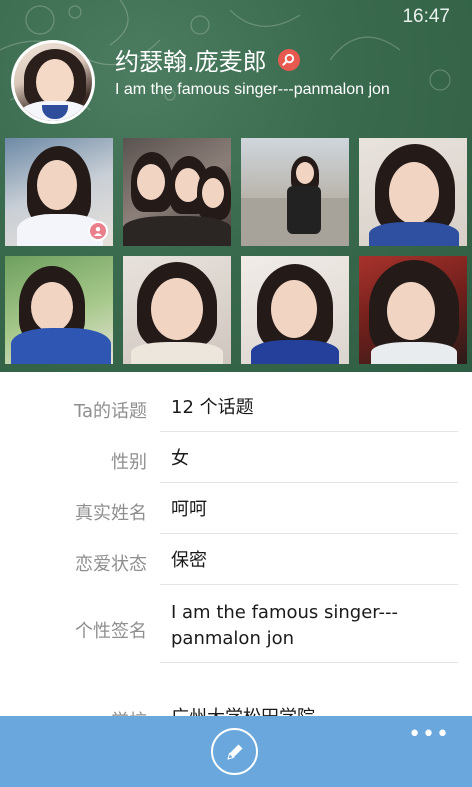 Image resolution: width=472 pixels, height=787 pixels. Describe the element at coordinates (288, 59) in the screenshot. I see `search-badge-icon` at that location.